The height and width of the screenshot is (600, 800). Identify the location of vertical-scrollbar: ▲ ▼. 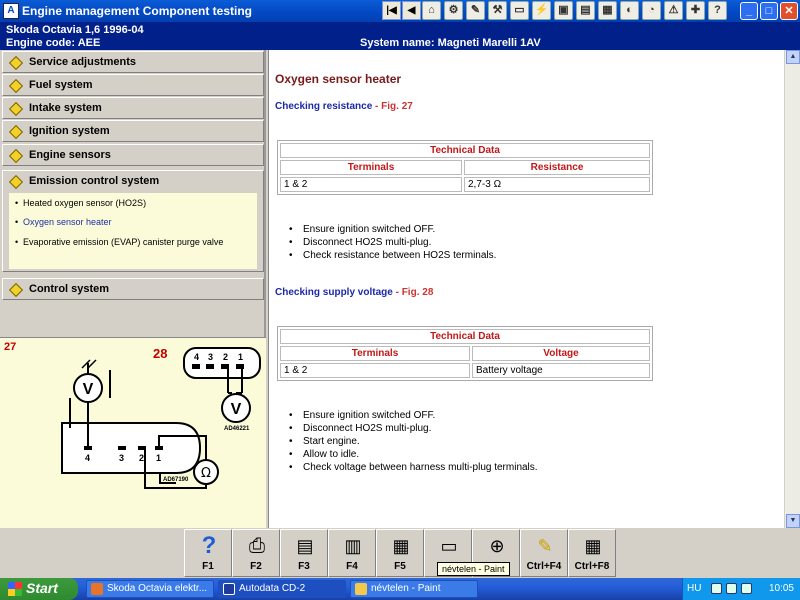
(792, 289).